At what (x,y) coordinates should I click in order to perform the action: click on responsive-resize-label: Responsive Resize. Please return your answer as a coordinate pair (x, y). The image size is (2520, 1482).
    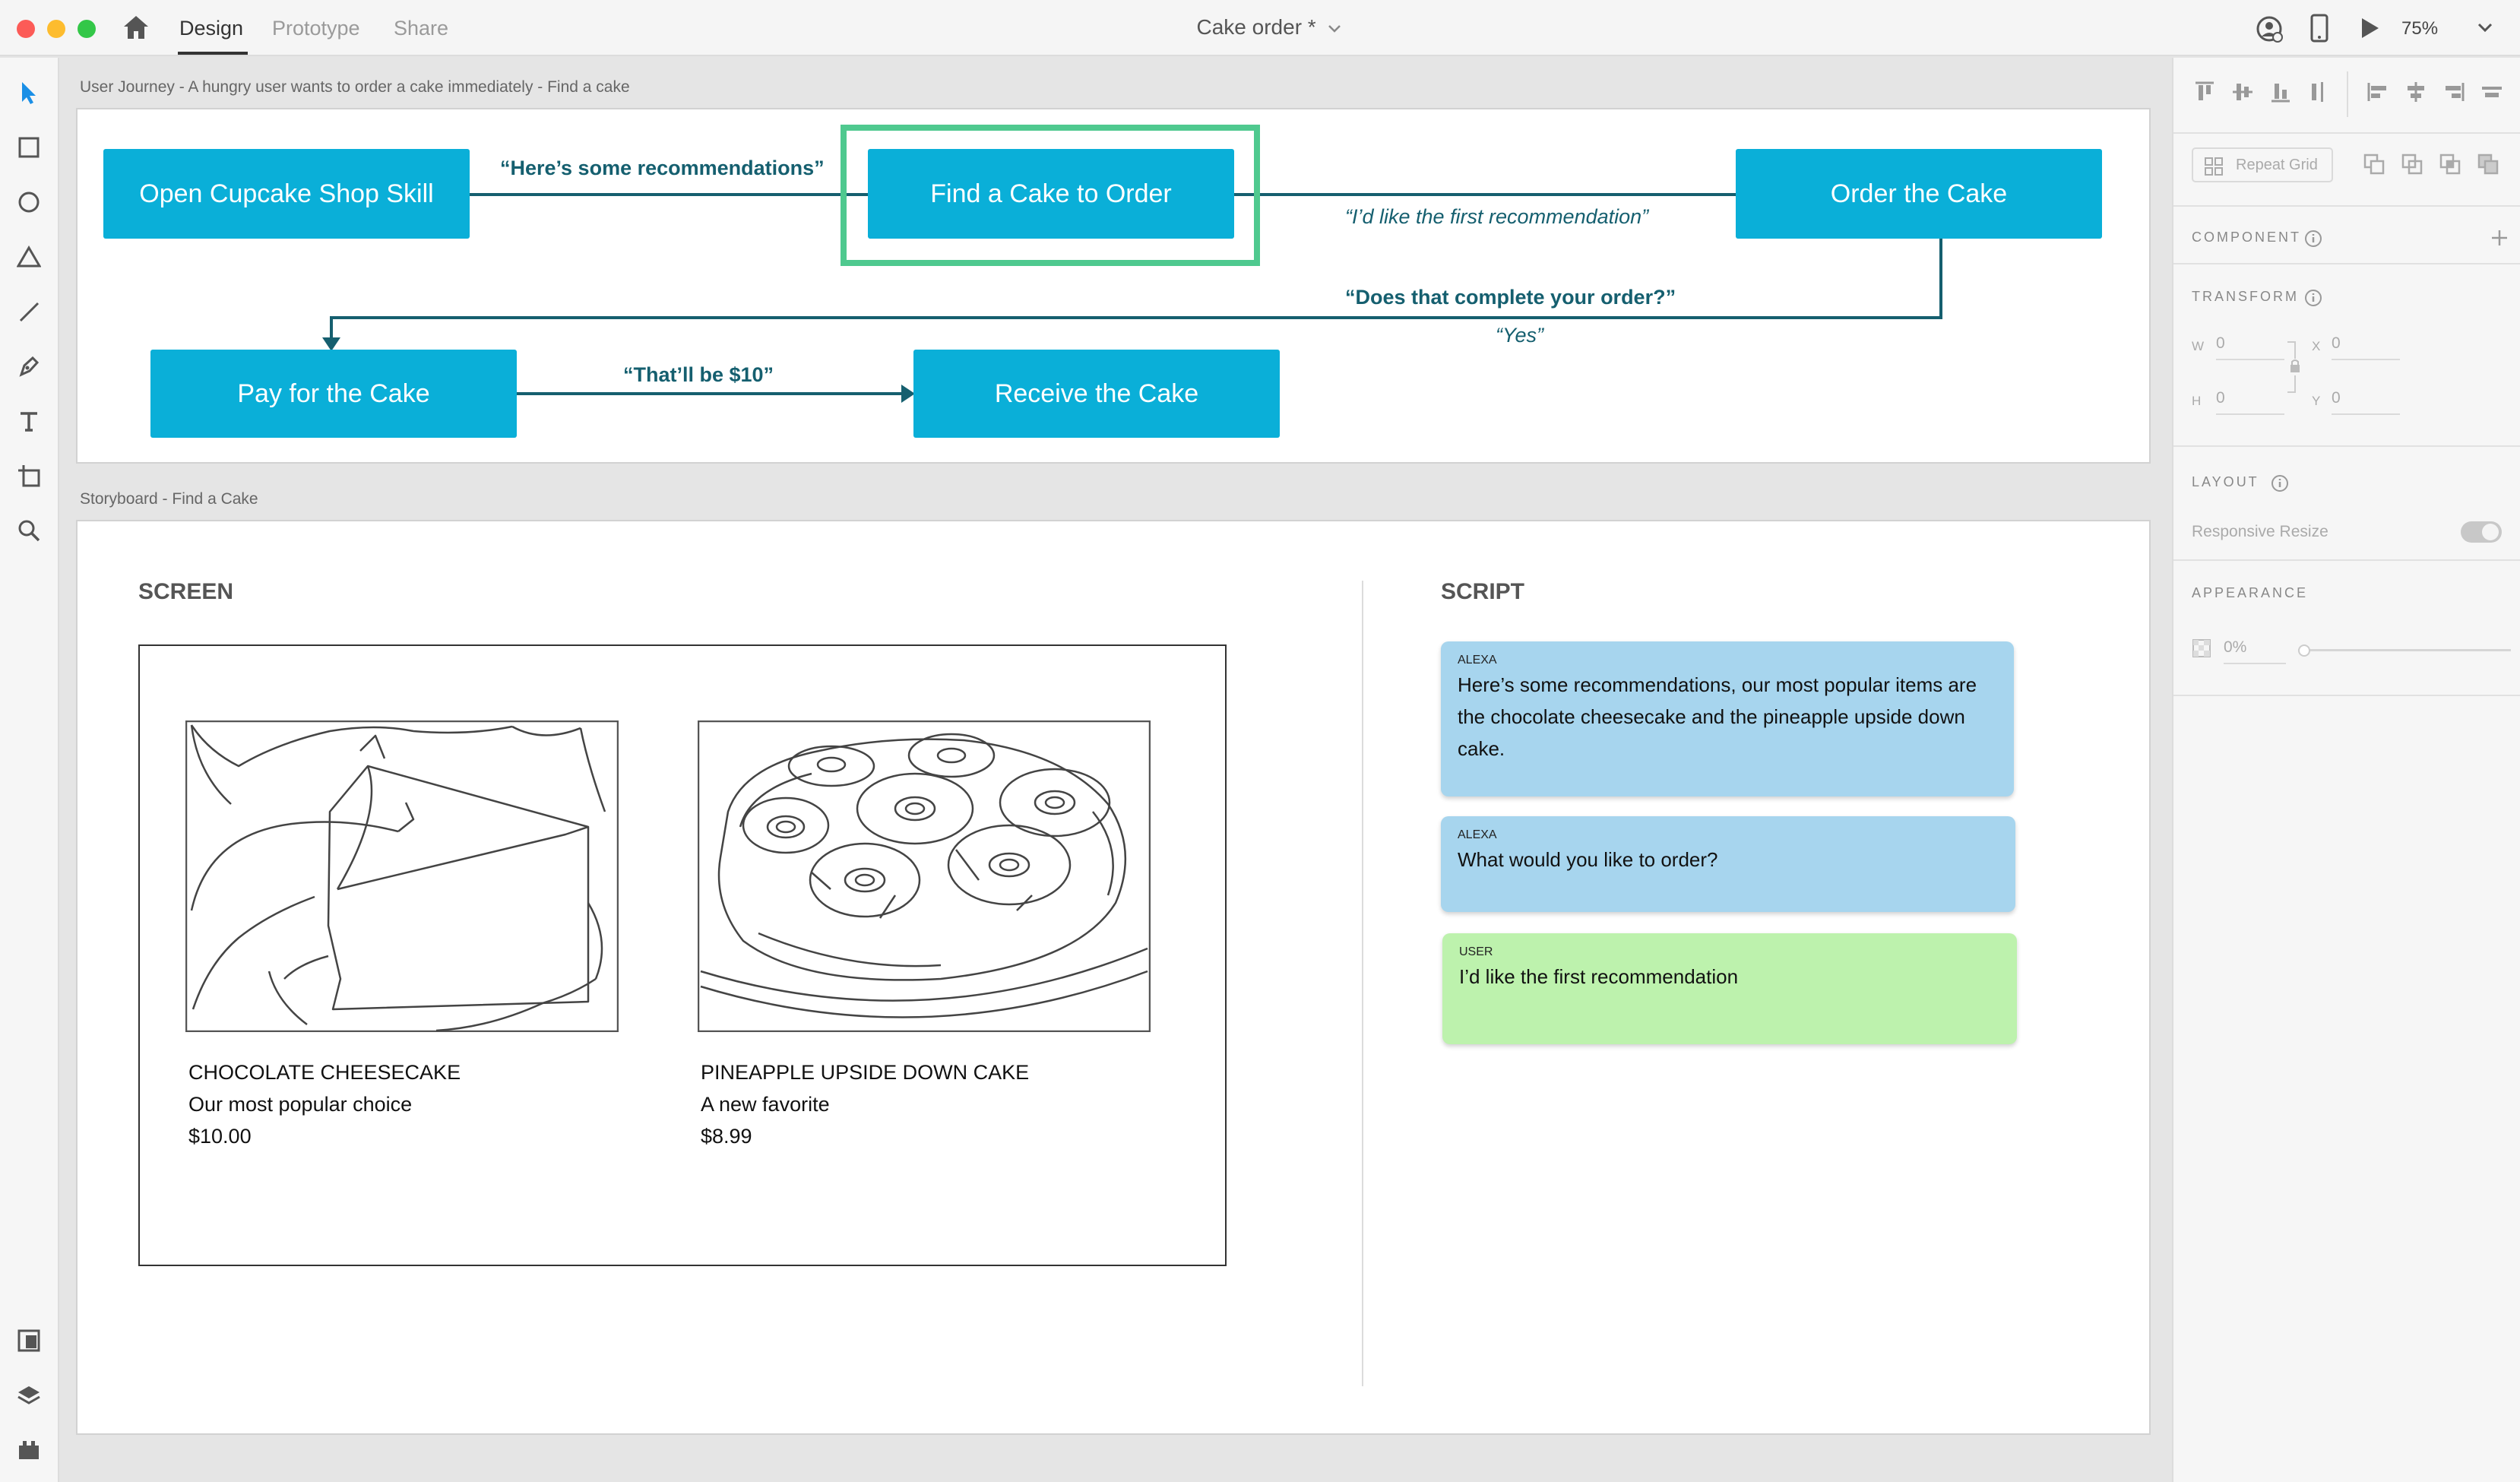
    Looking at the image, I should click on (2260, 531).